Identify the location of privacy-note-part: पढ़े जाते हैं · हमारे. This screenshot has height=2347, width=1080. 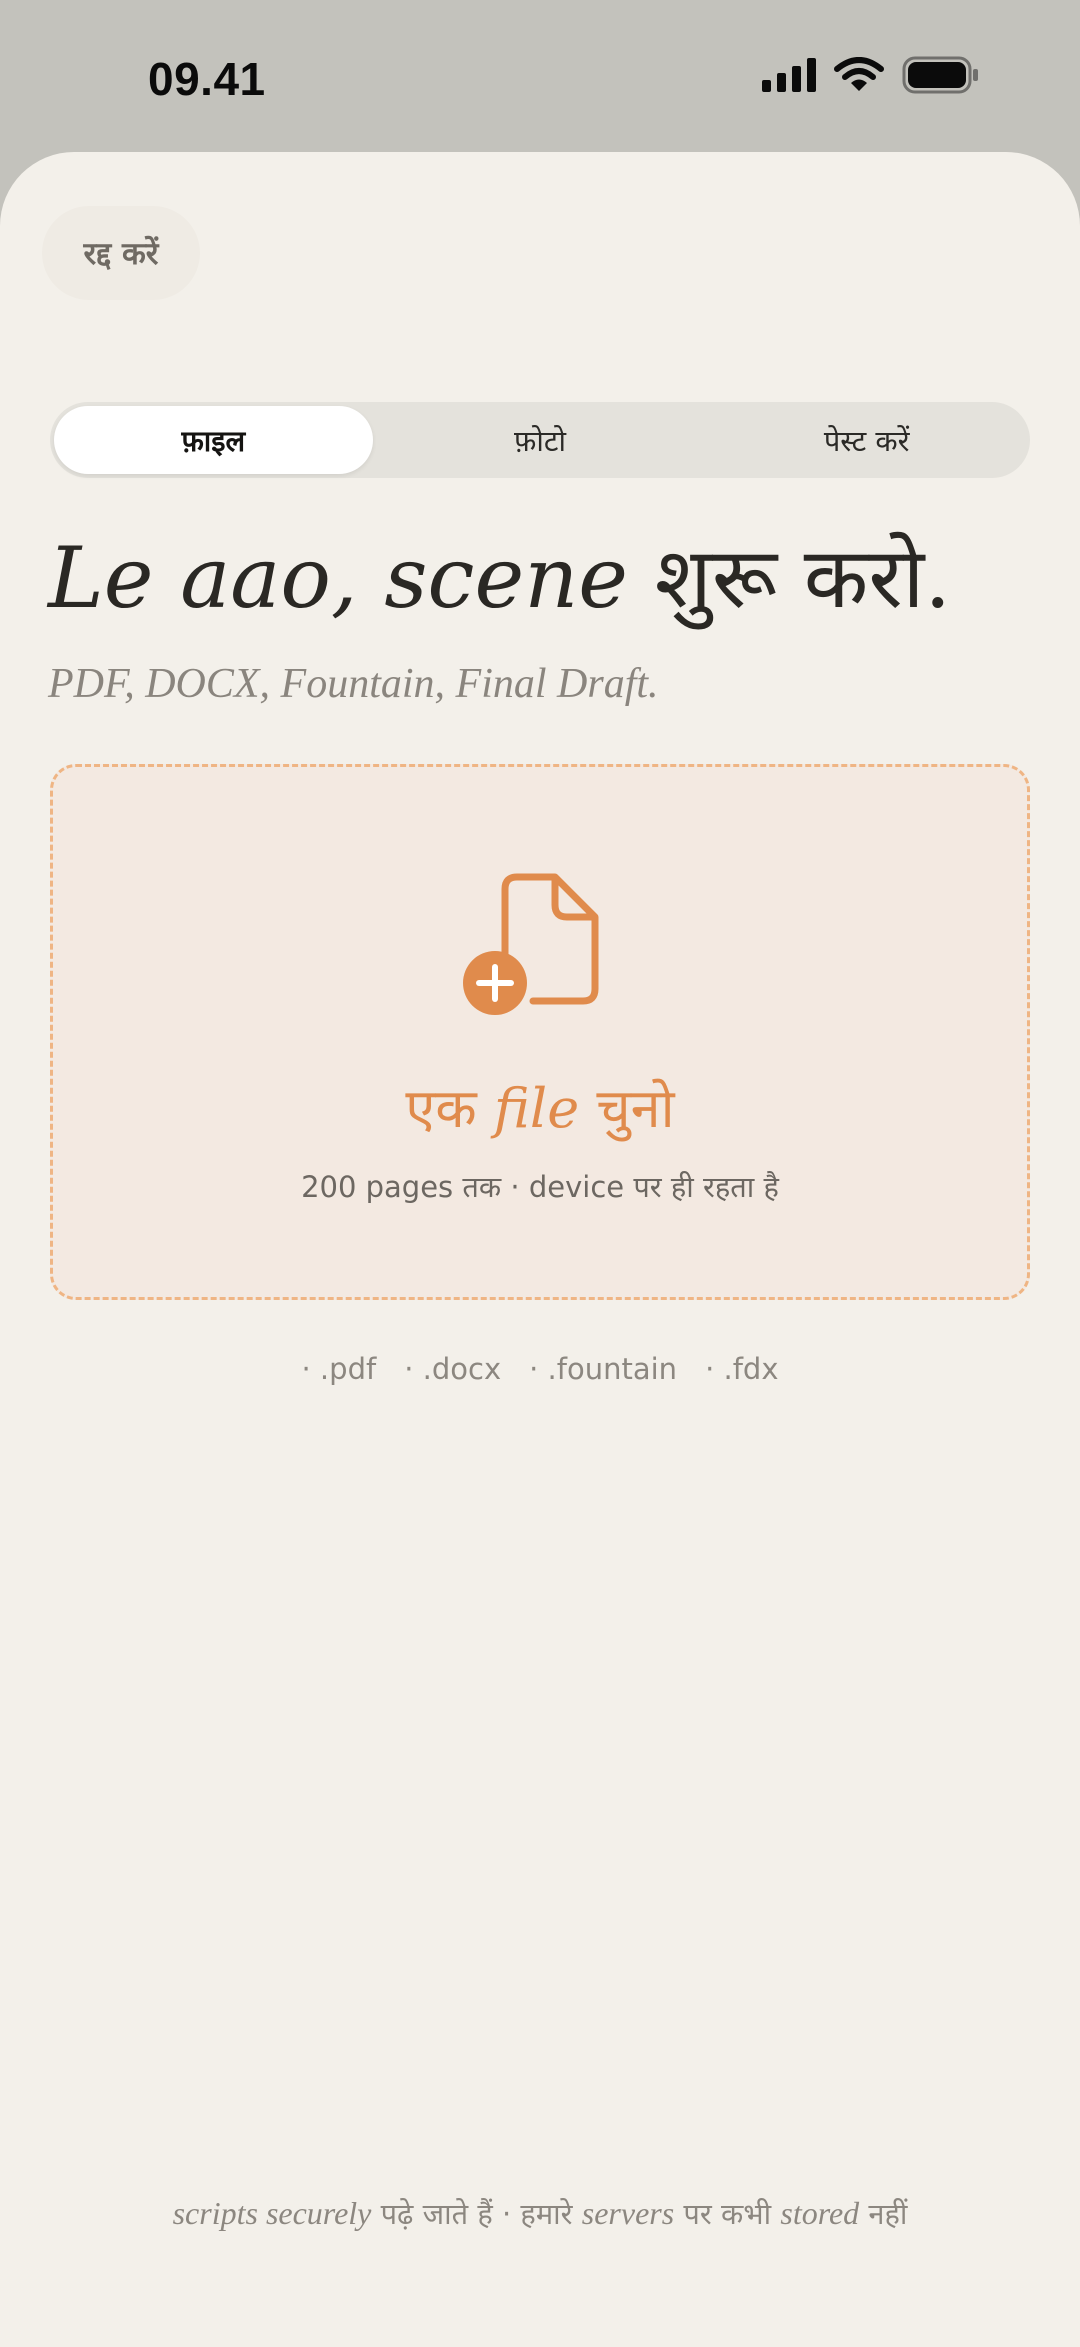
(476, 2214).